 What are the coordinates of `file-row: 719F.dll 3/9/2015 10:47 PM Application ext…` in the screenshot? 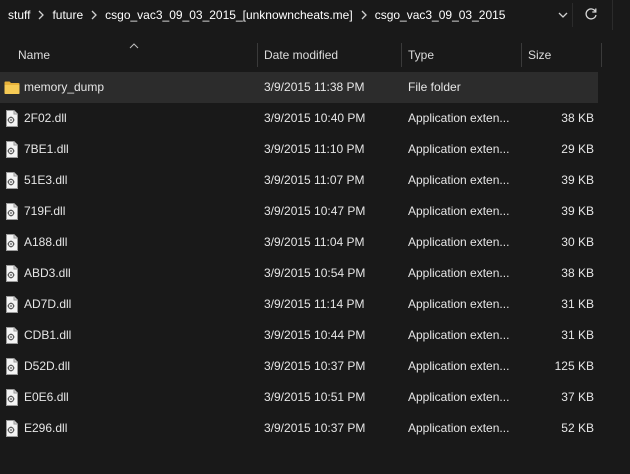 It's located at (315, 211).